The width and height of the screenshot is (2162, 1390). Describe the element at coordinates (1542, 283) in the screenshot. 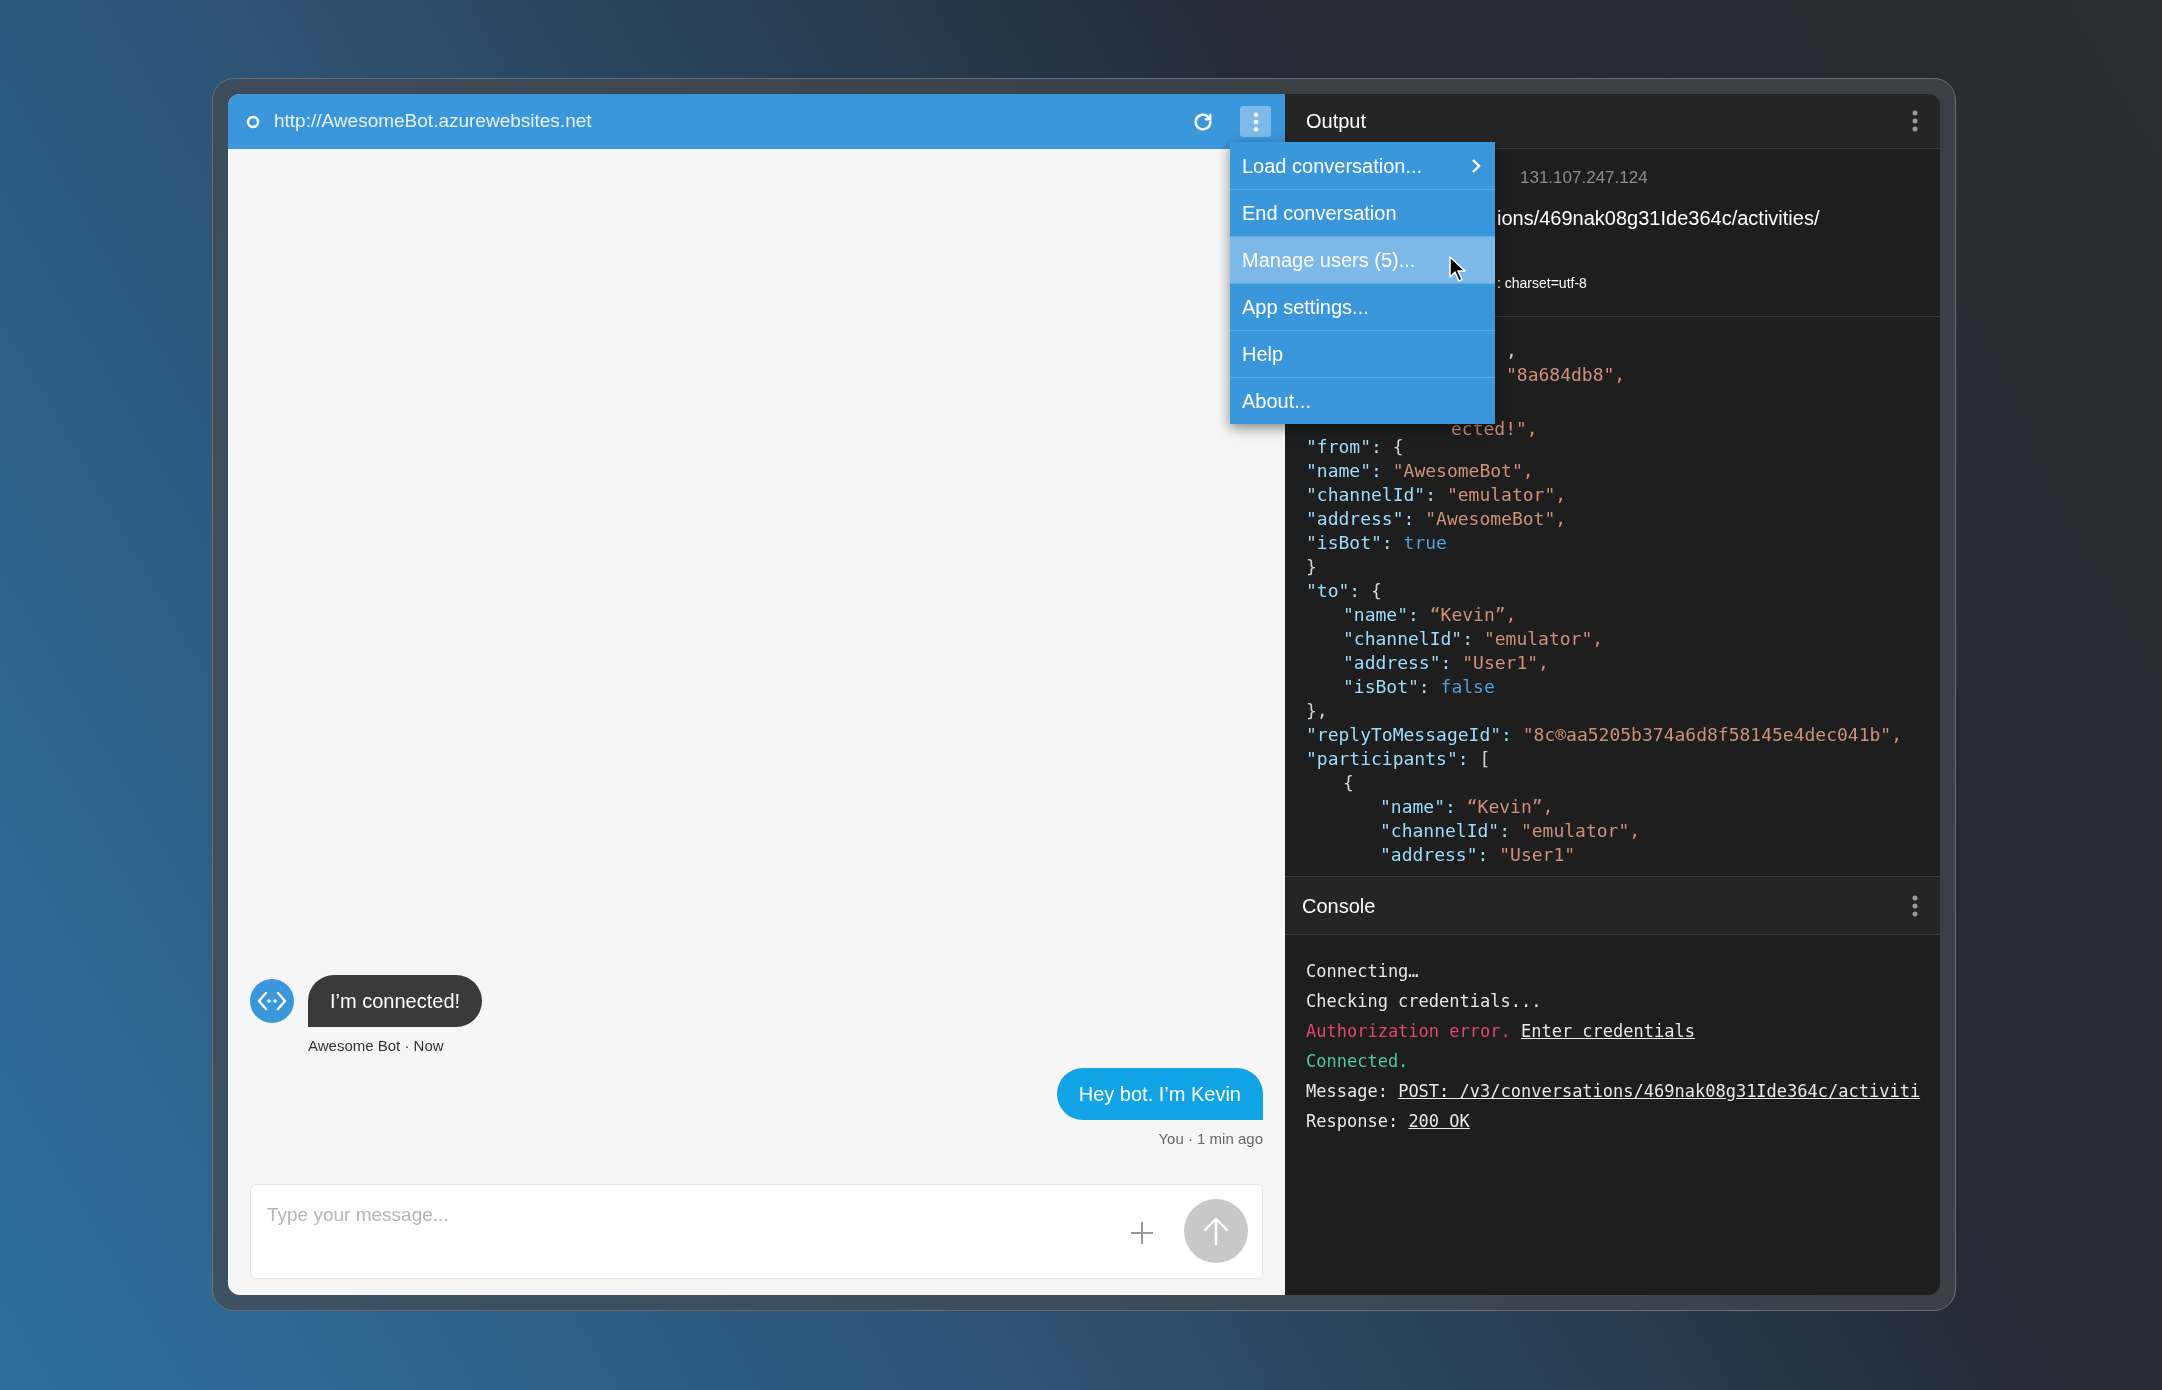

I see `content-type: : charset=utf-8` at that location.